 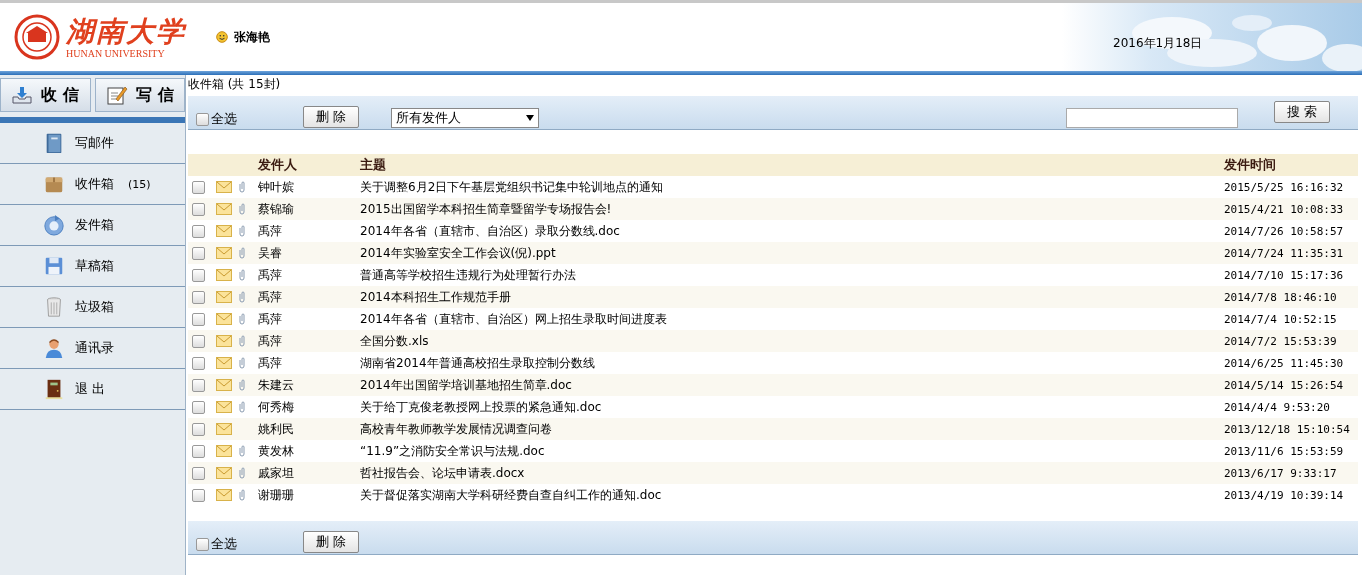 What do you see at coordinates (792, 341) in the screenshot?
I see `subject-link: 全国分数.xls` at bounding box center [792, 341].